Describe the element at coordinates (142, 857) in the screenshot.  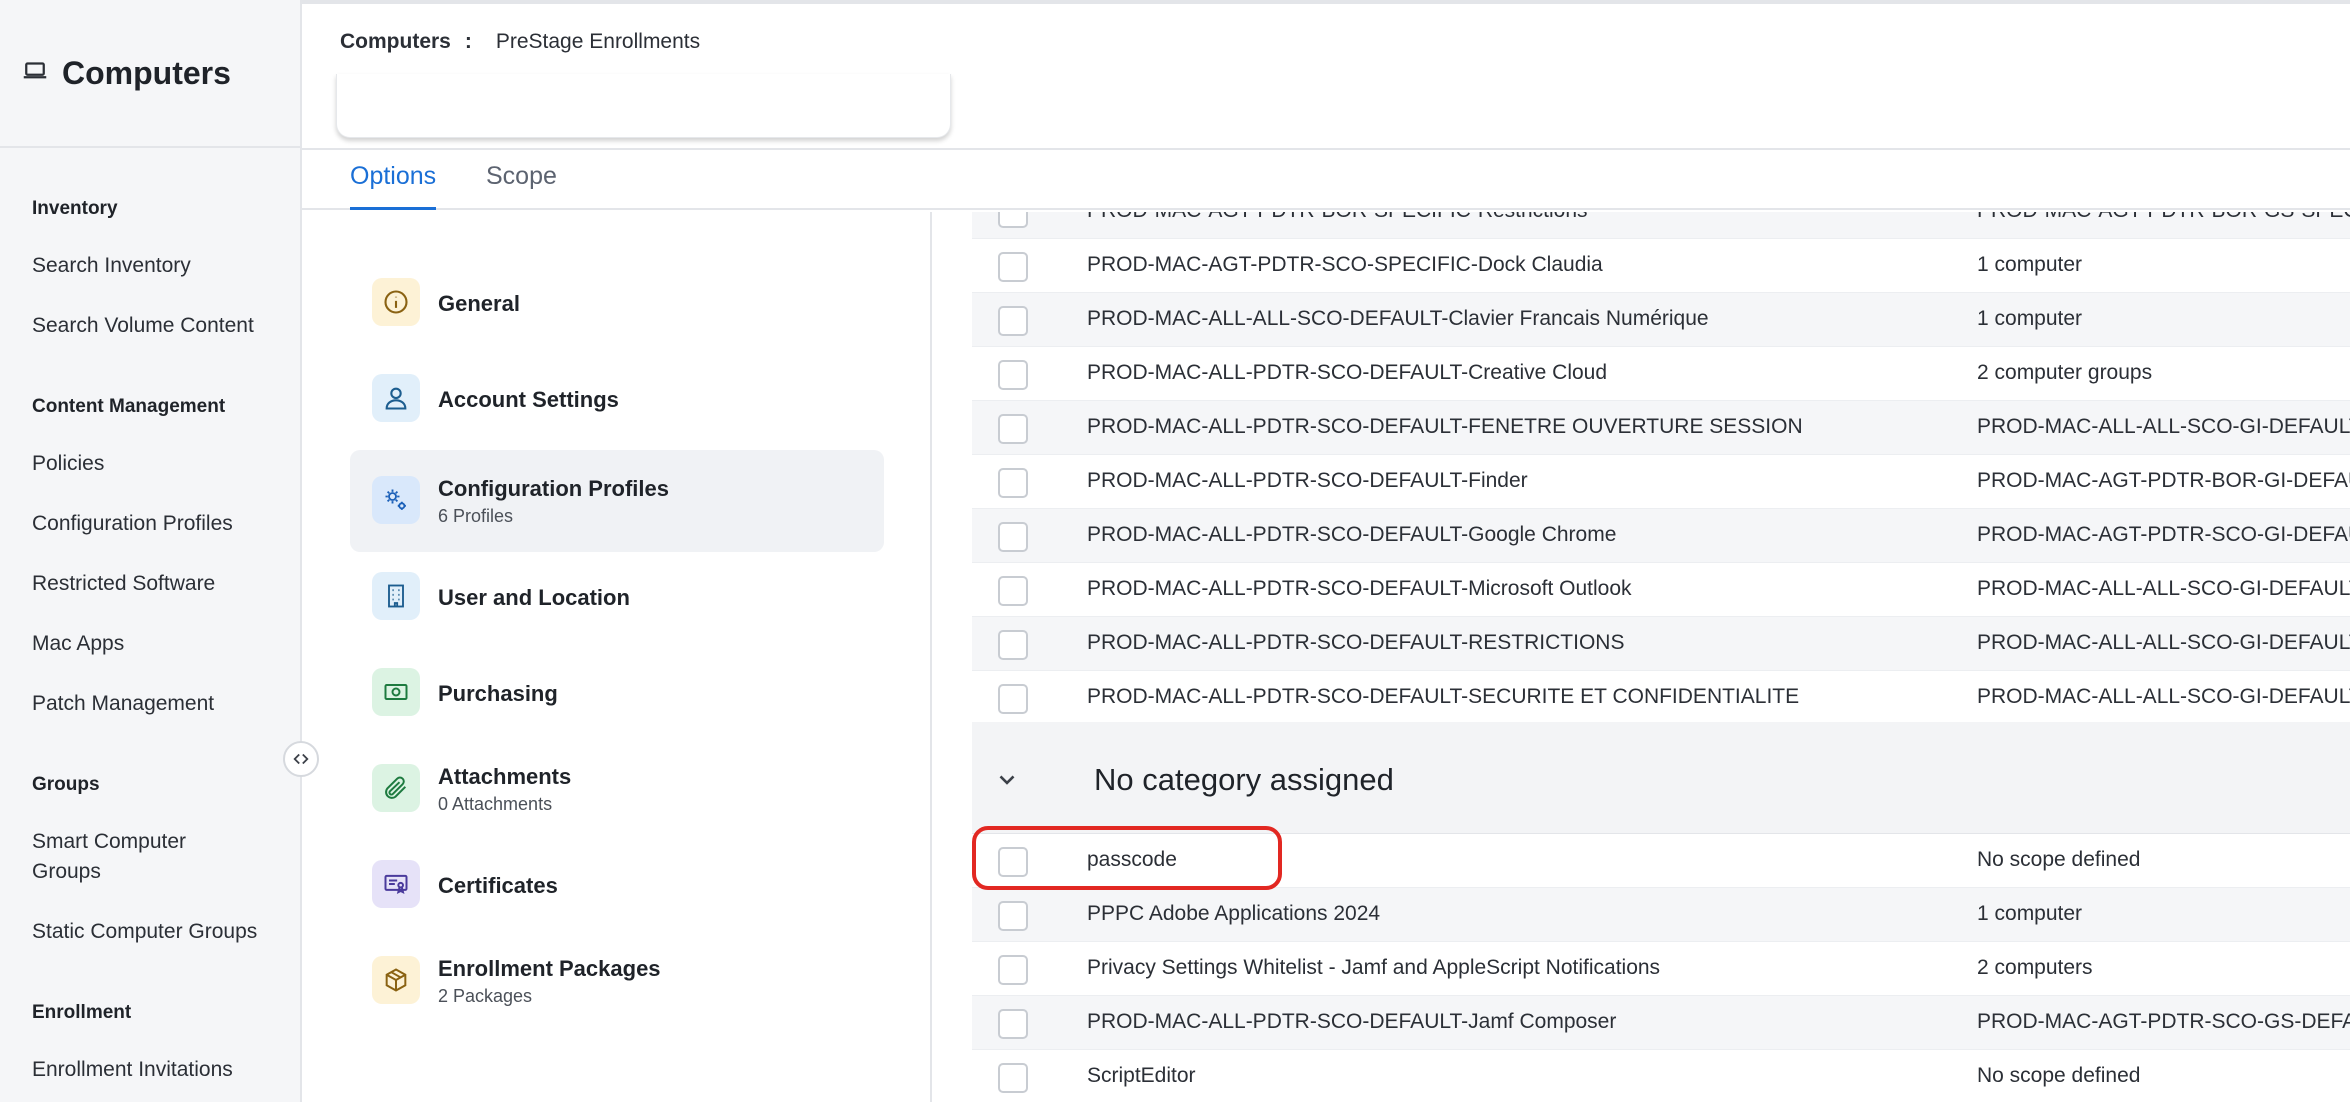
I see `sidebar-item-smart-computer-groups: Smart Computer Groups` at that location.